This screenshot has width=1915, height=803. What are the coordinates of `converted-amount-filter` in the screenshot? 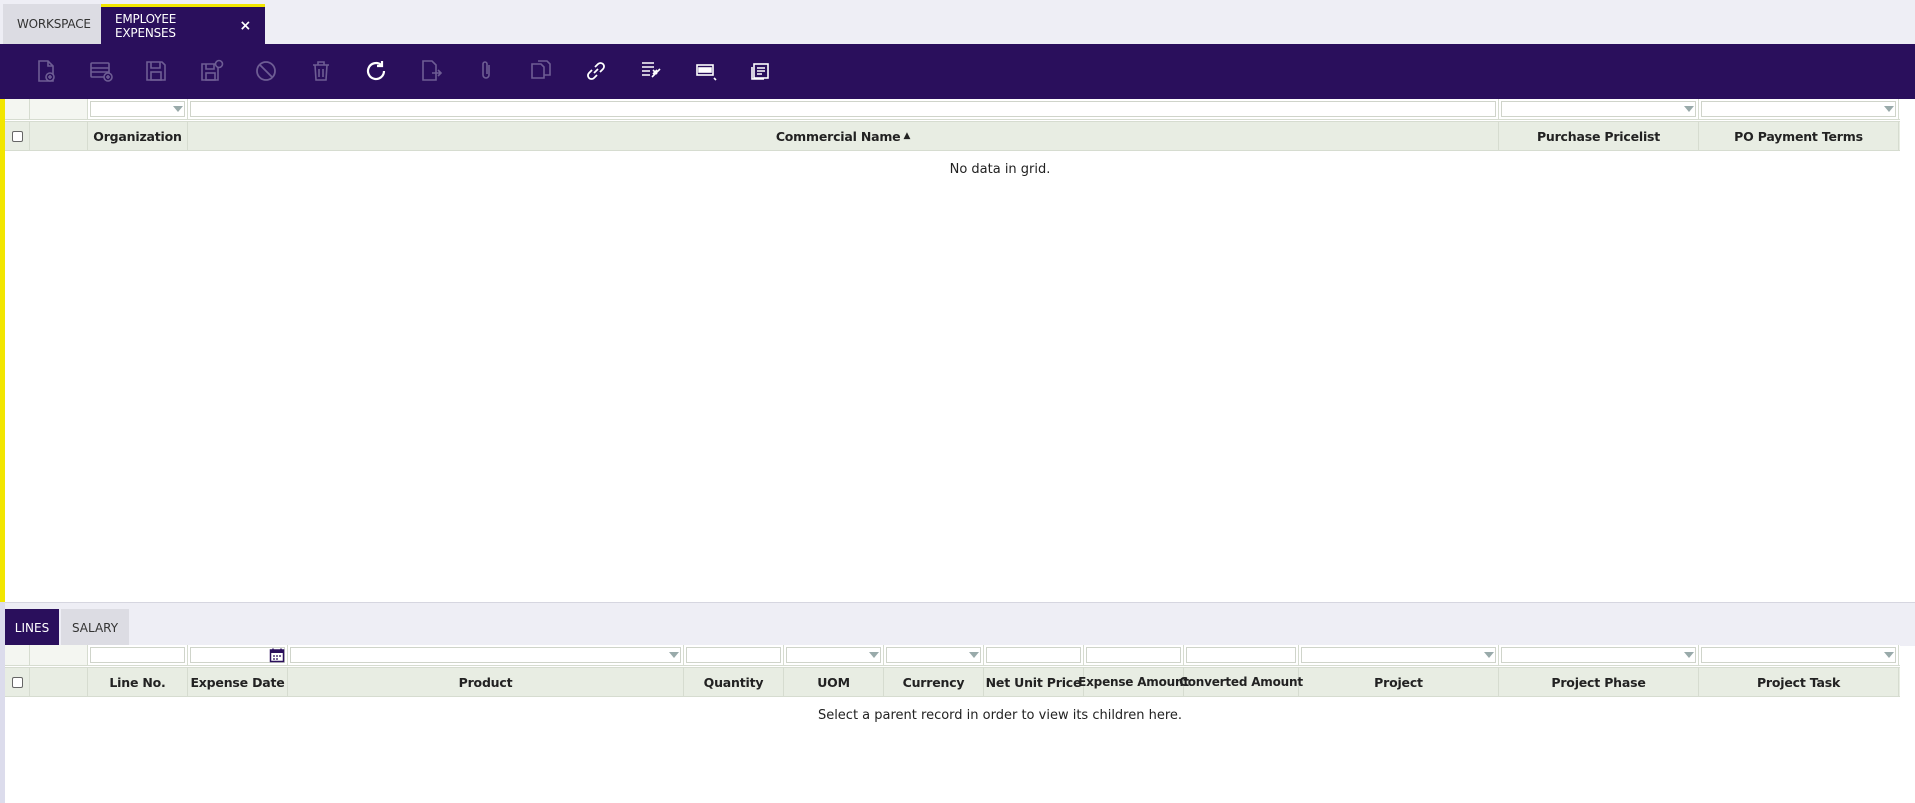 It's located at (1241, 655).